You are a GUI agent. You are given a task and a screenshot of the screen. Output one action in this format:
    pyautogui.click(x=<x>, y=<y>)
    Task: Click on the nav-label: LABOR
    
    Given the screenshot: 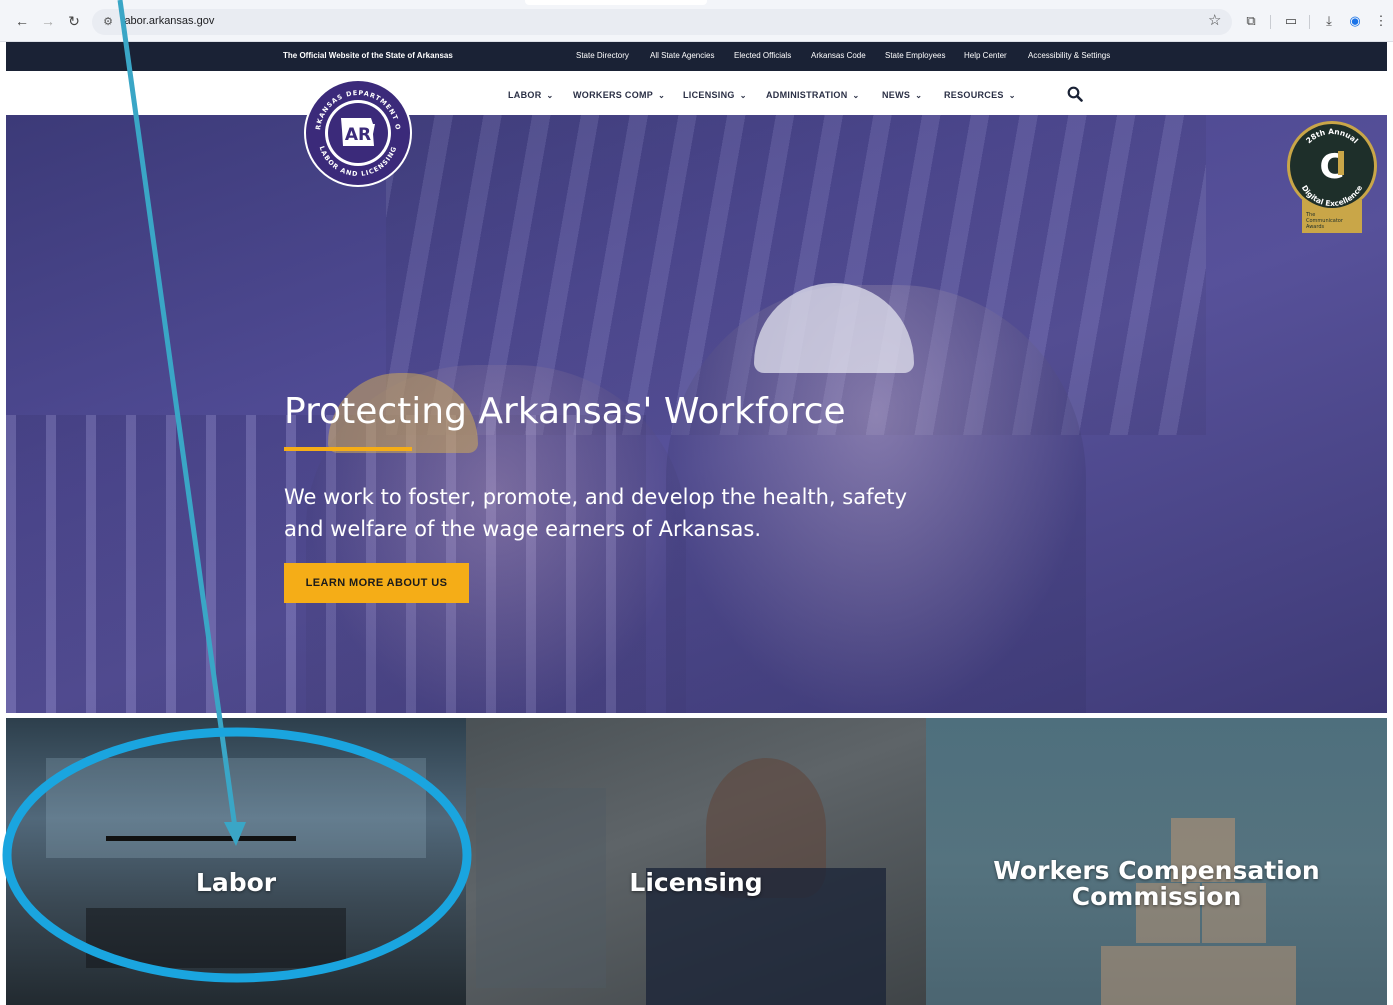 What is the action you would take?
    pyautogui.click(x=525, y=95)
    